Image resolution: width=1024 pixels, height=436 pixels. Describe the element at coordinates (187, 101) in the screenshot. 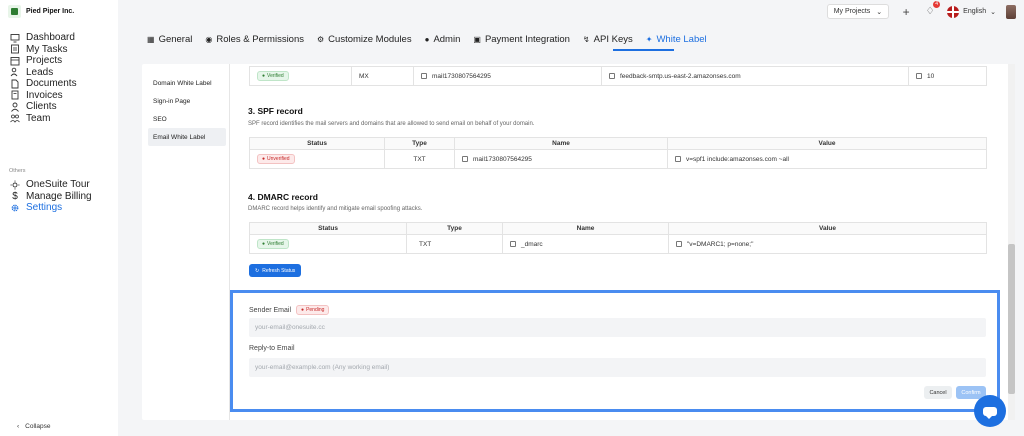

I see `subnav-sign-in-page: Sign-in Page` at that location.